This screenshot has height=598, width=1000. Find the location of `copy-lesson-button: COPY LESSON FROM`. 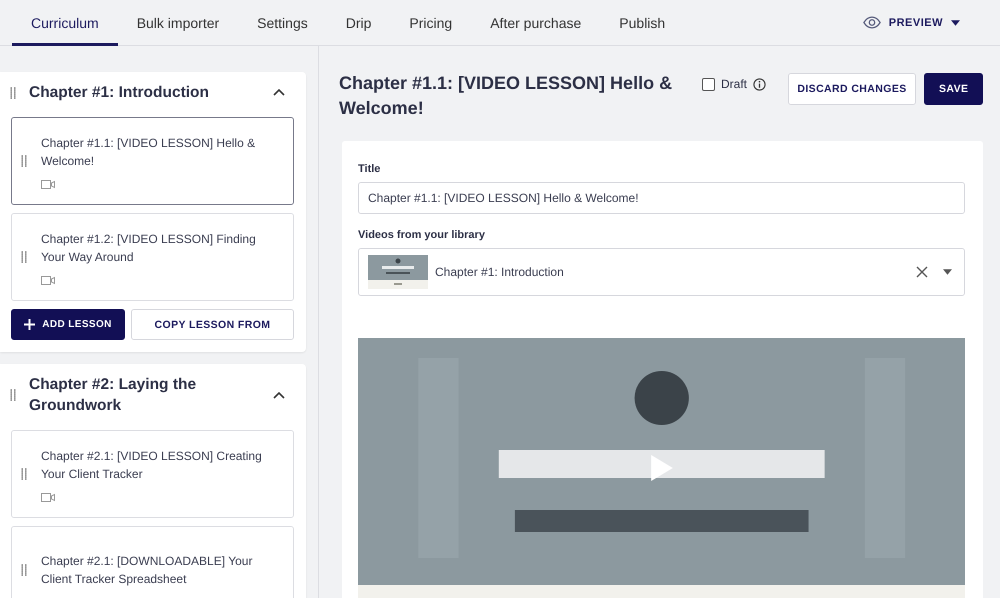

copy-lesson-button: COPY LESSON FROM is located at coordinates (212, 324).